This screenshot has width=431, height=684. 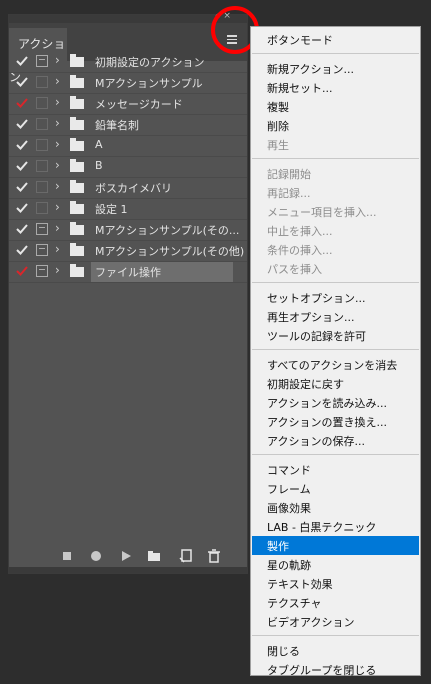 I want to click on menu-item: テクスチャ, so click(x=294, y=603).